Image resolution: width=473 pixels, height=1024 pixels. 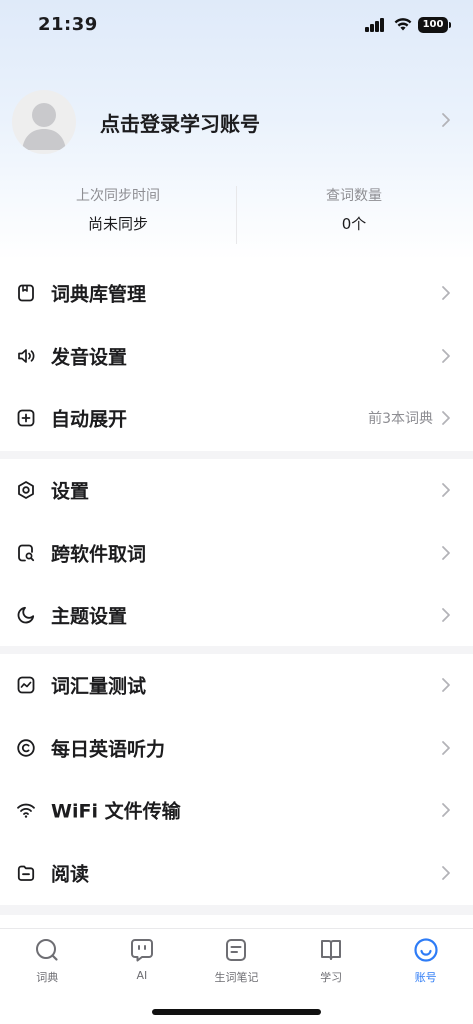 What do you see at coordinates (89, 616) in the screenshot?
I see `menu-label: 主题设置` at bounding box center [89, 616].